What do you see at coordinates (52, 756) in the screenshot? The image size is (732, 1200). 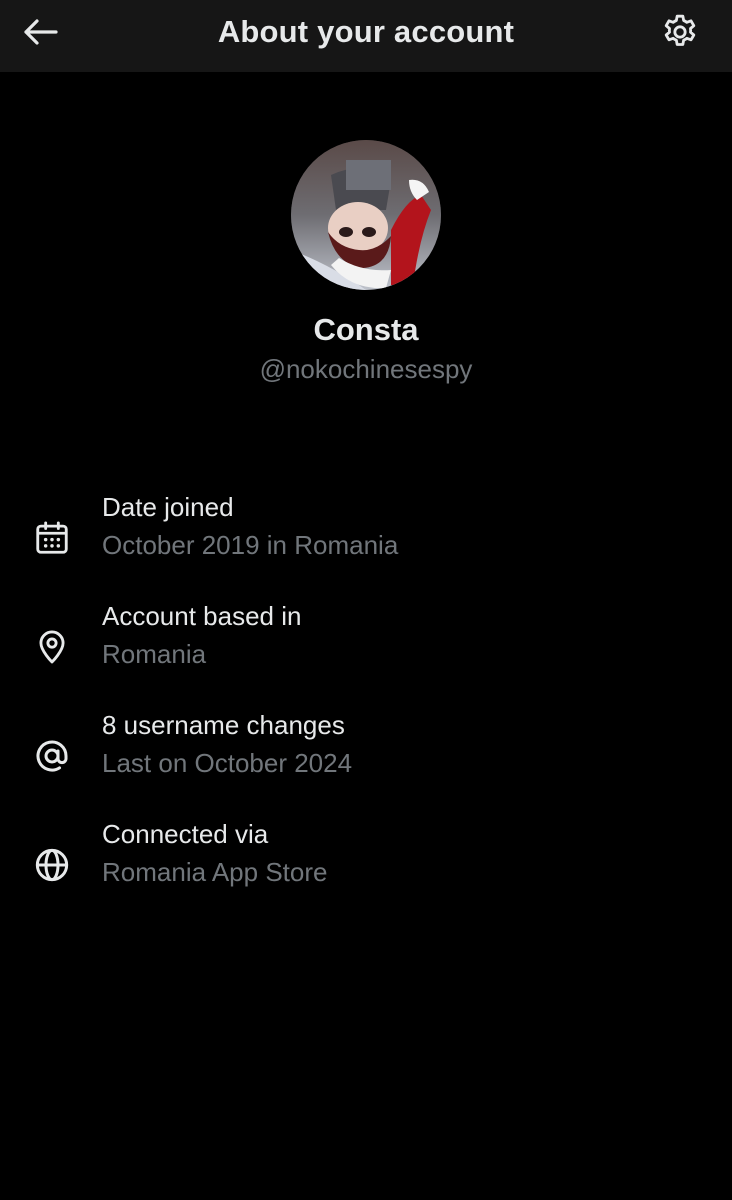 I see `at-sign-icon` at bounding box center [52, 756].